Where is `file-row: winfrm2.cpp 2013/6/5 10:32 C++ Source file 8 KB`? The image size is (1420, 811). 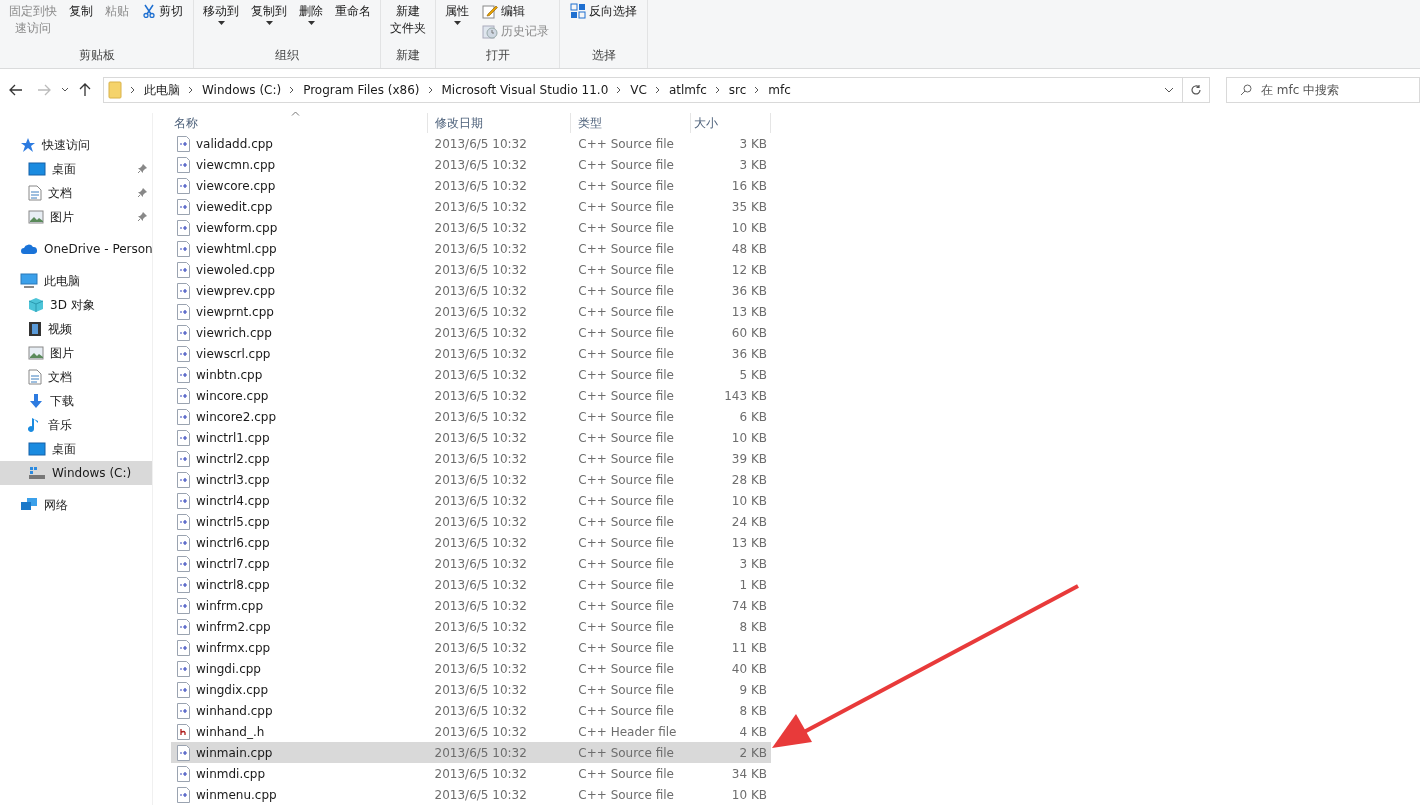 file-row: winfrm2.cpp 2013/6/5 10:32 C++ Source file 8 KB is located at coordinates (471, 626).